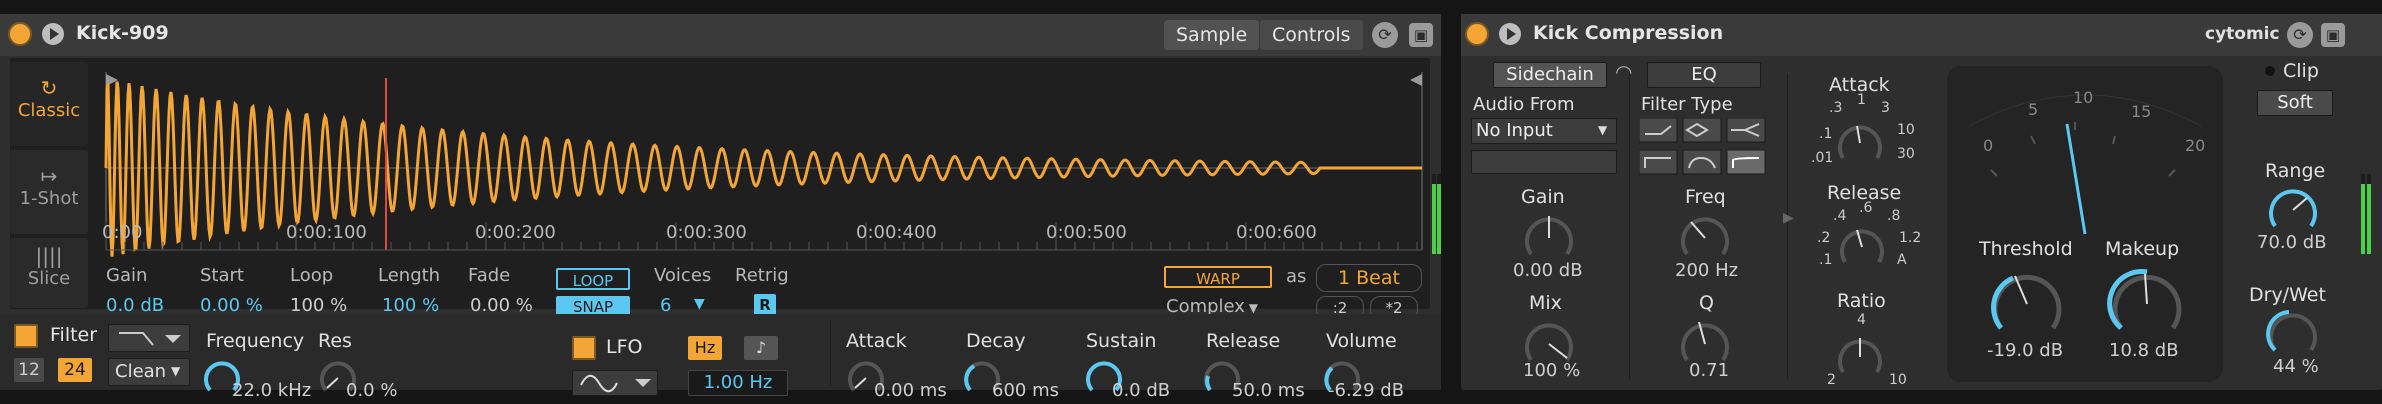  I want to click on threshold-value: -19.0 dB, so click(2025, 350).